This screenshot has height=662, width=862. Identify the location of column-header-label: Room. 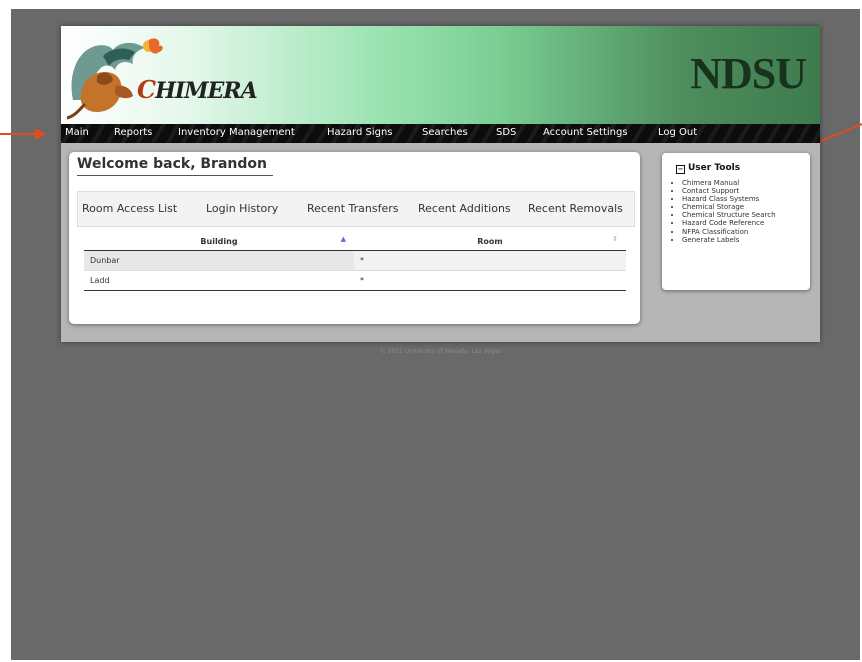
(490, 241).